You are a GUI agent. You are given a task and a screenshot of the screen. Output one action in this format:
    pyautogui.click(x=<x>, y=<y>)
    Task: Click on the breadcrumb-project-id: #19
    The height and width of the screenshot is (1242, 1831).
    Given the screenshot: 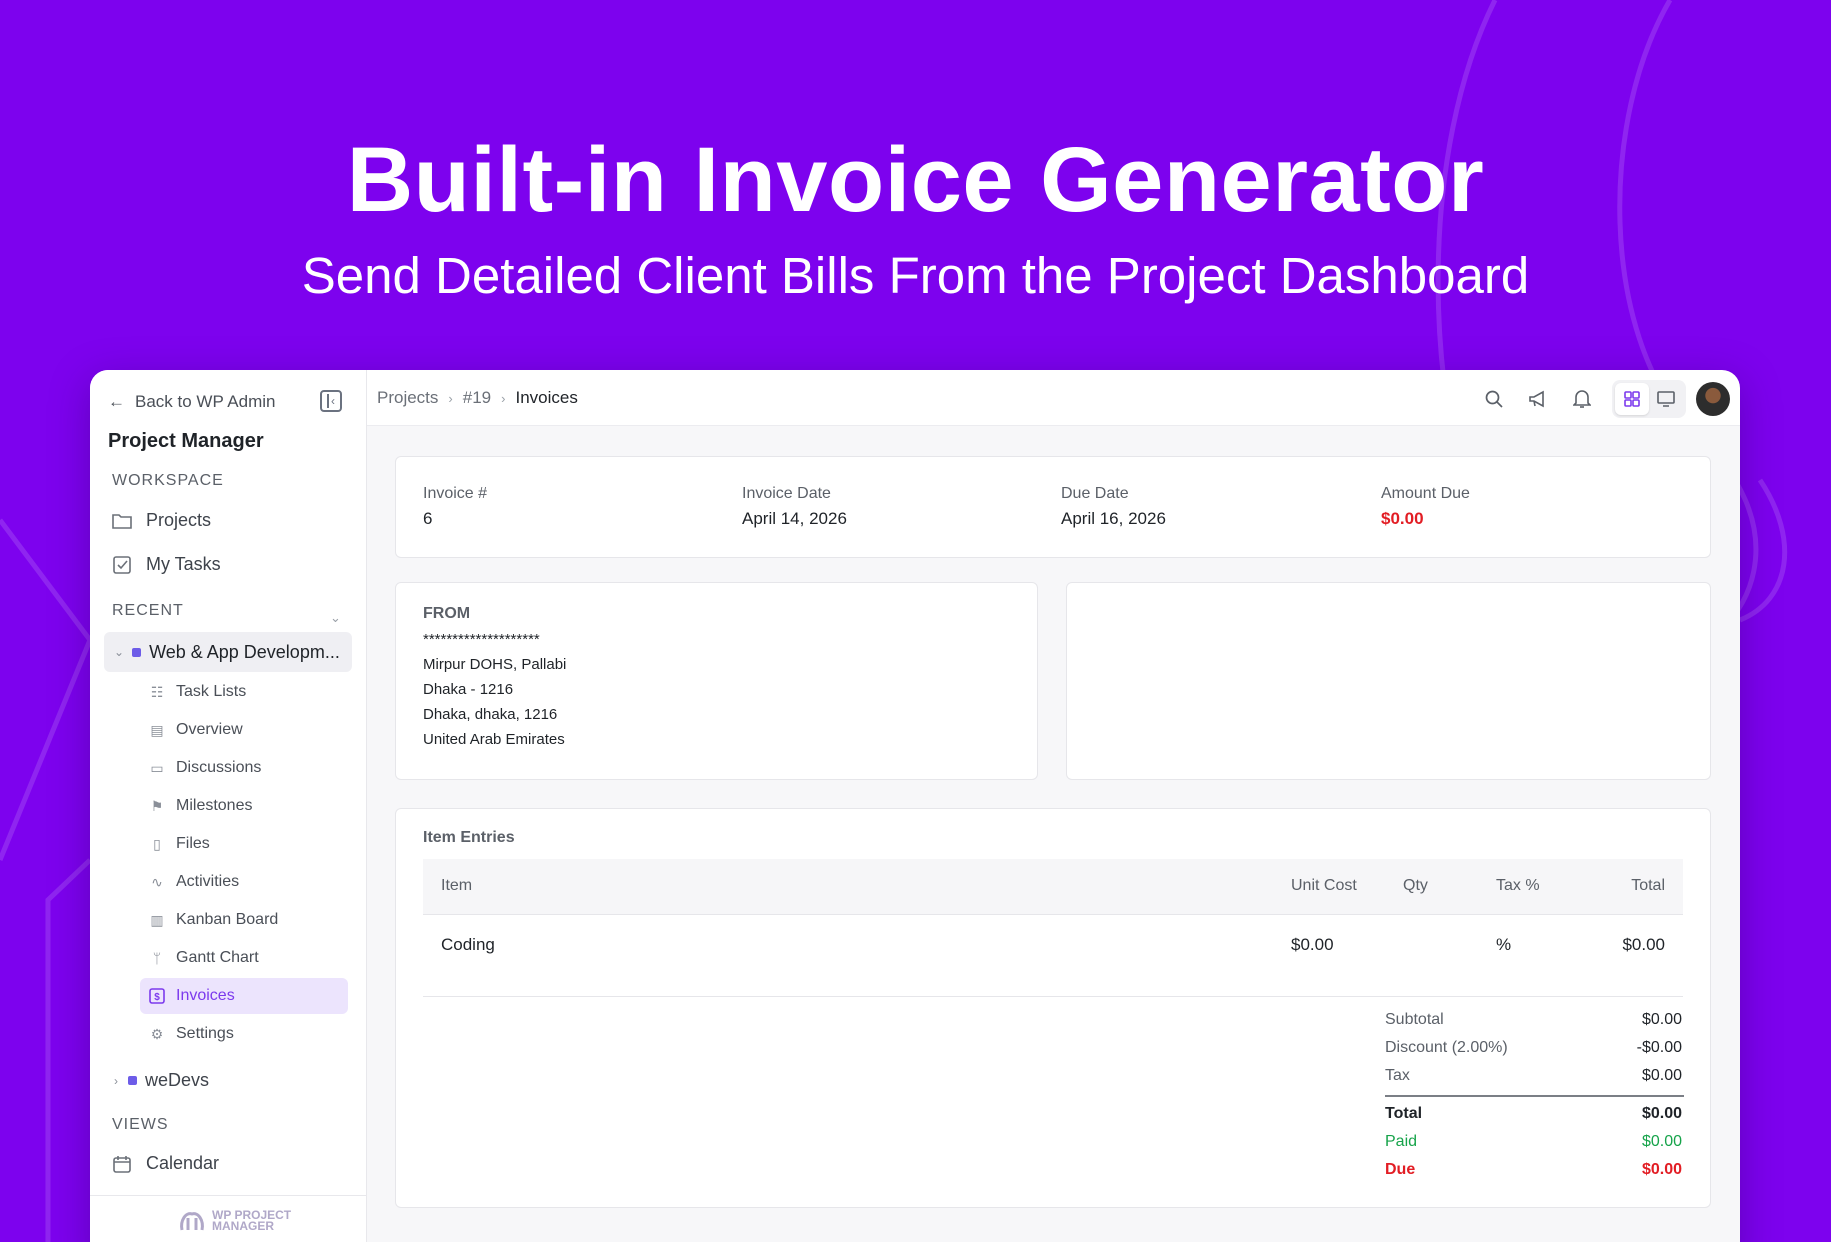 What is the action you would take?
    pyautogui.click(x=477, y=398)
    